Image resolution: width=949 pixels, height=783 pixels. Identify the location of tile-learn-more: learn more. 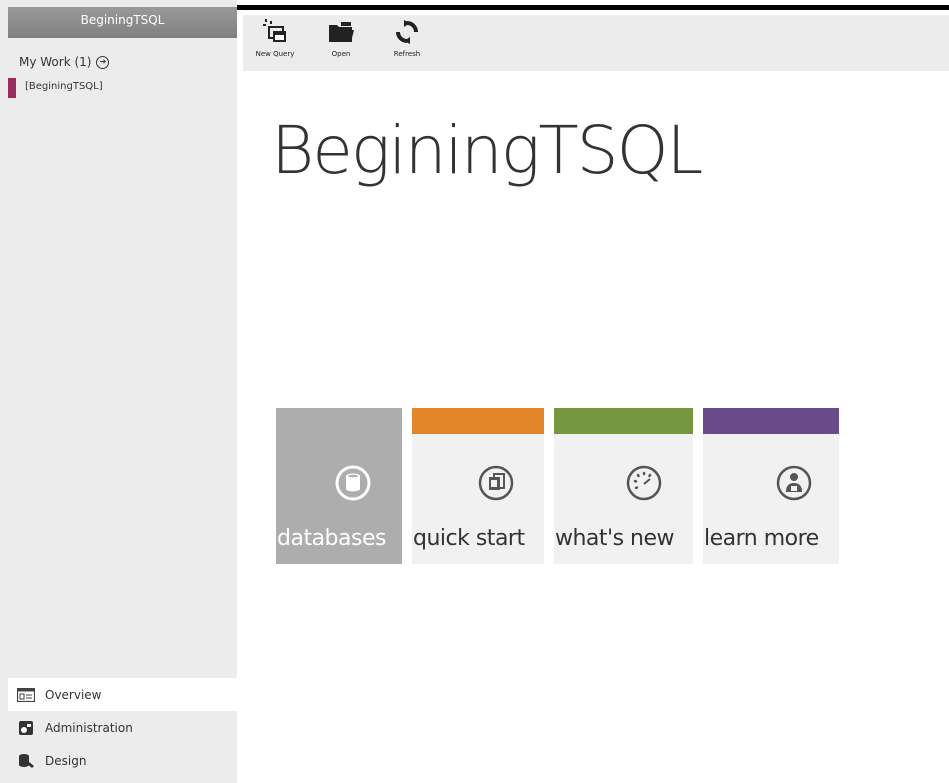
(771, 486).